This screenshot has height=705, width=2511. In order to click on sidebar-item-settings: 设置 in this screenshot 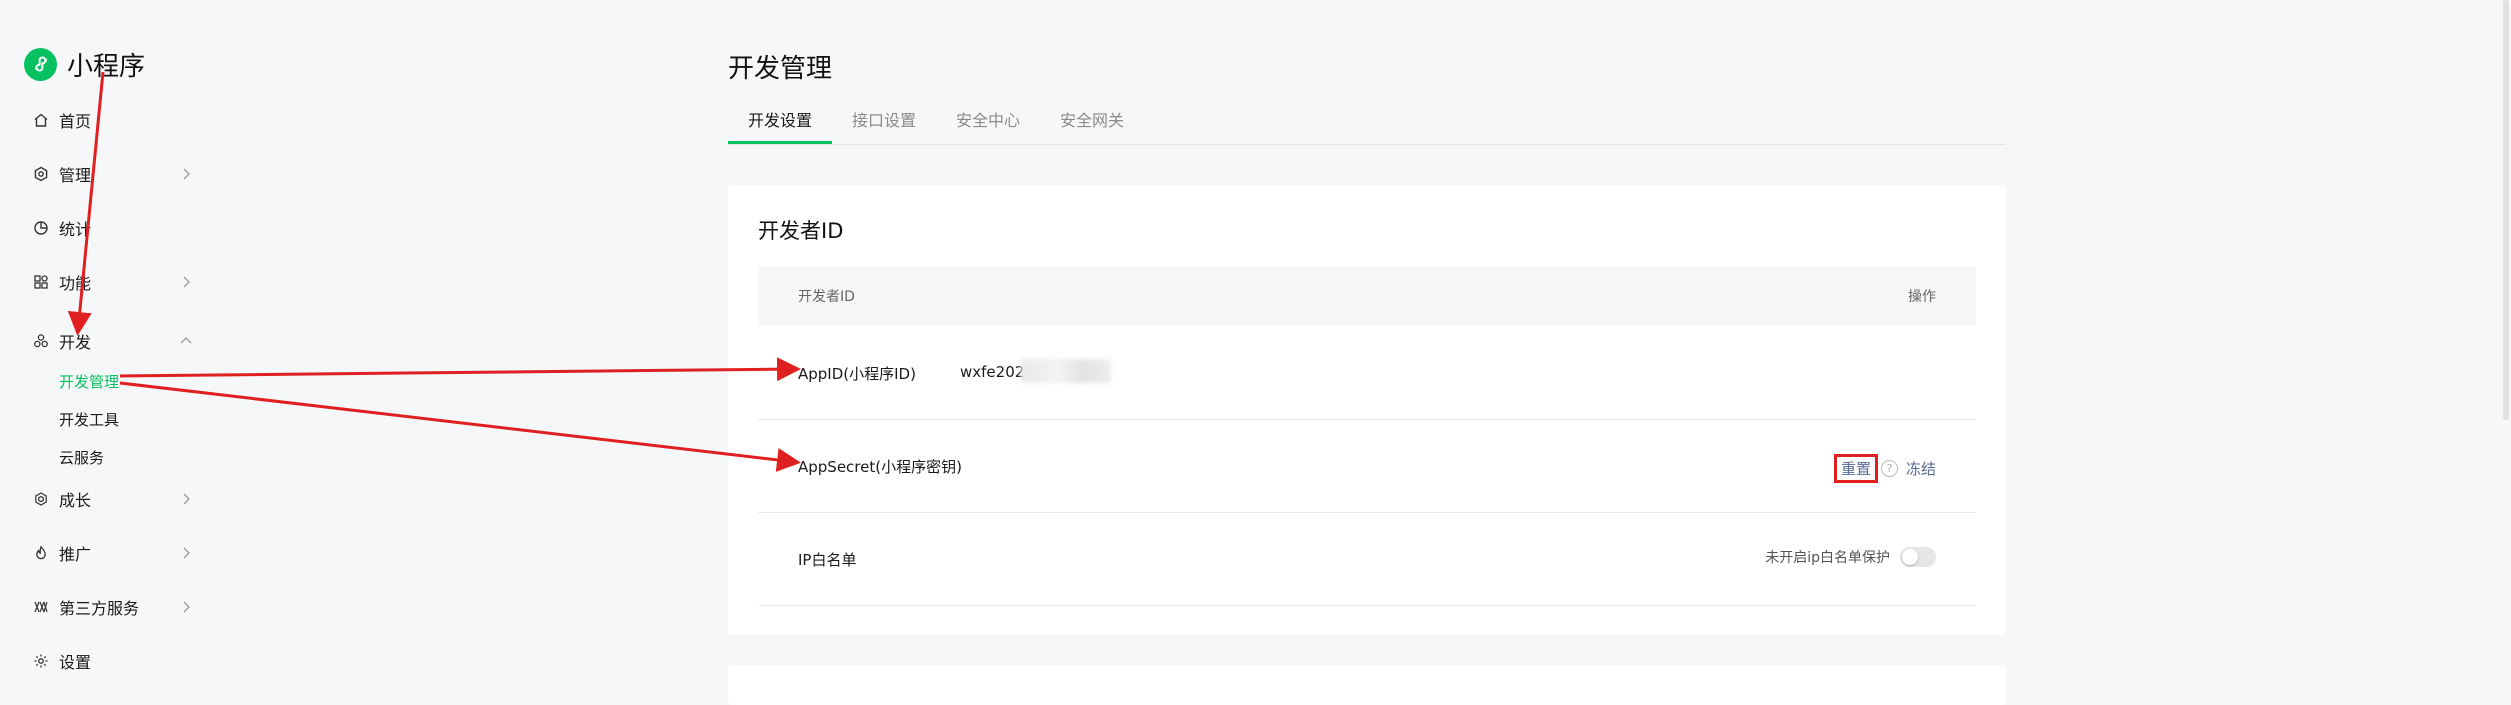, I will do `click(113, 661)`.